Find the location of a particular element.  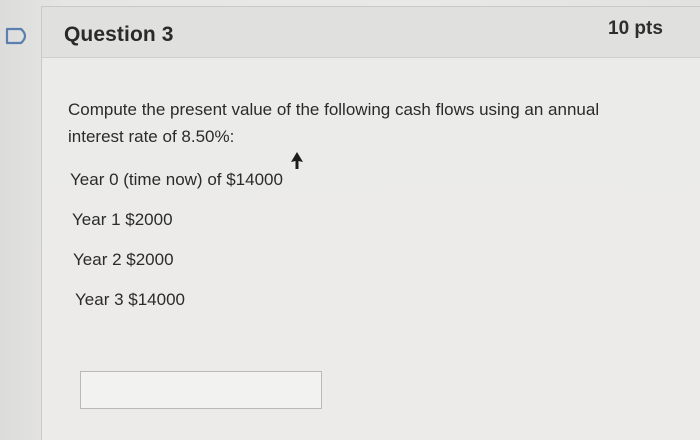

cash-flow-year-2: Year 2 $2000 is located at coordinates (123, 259).